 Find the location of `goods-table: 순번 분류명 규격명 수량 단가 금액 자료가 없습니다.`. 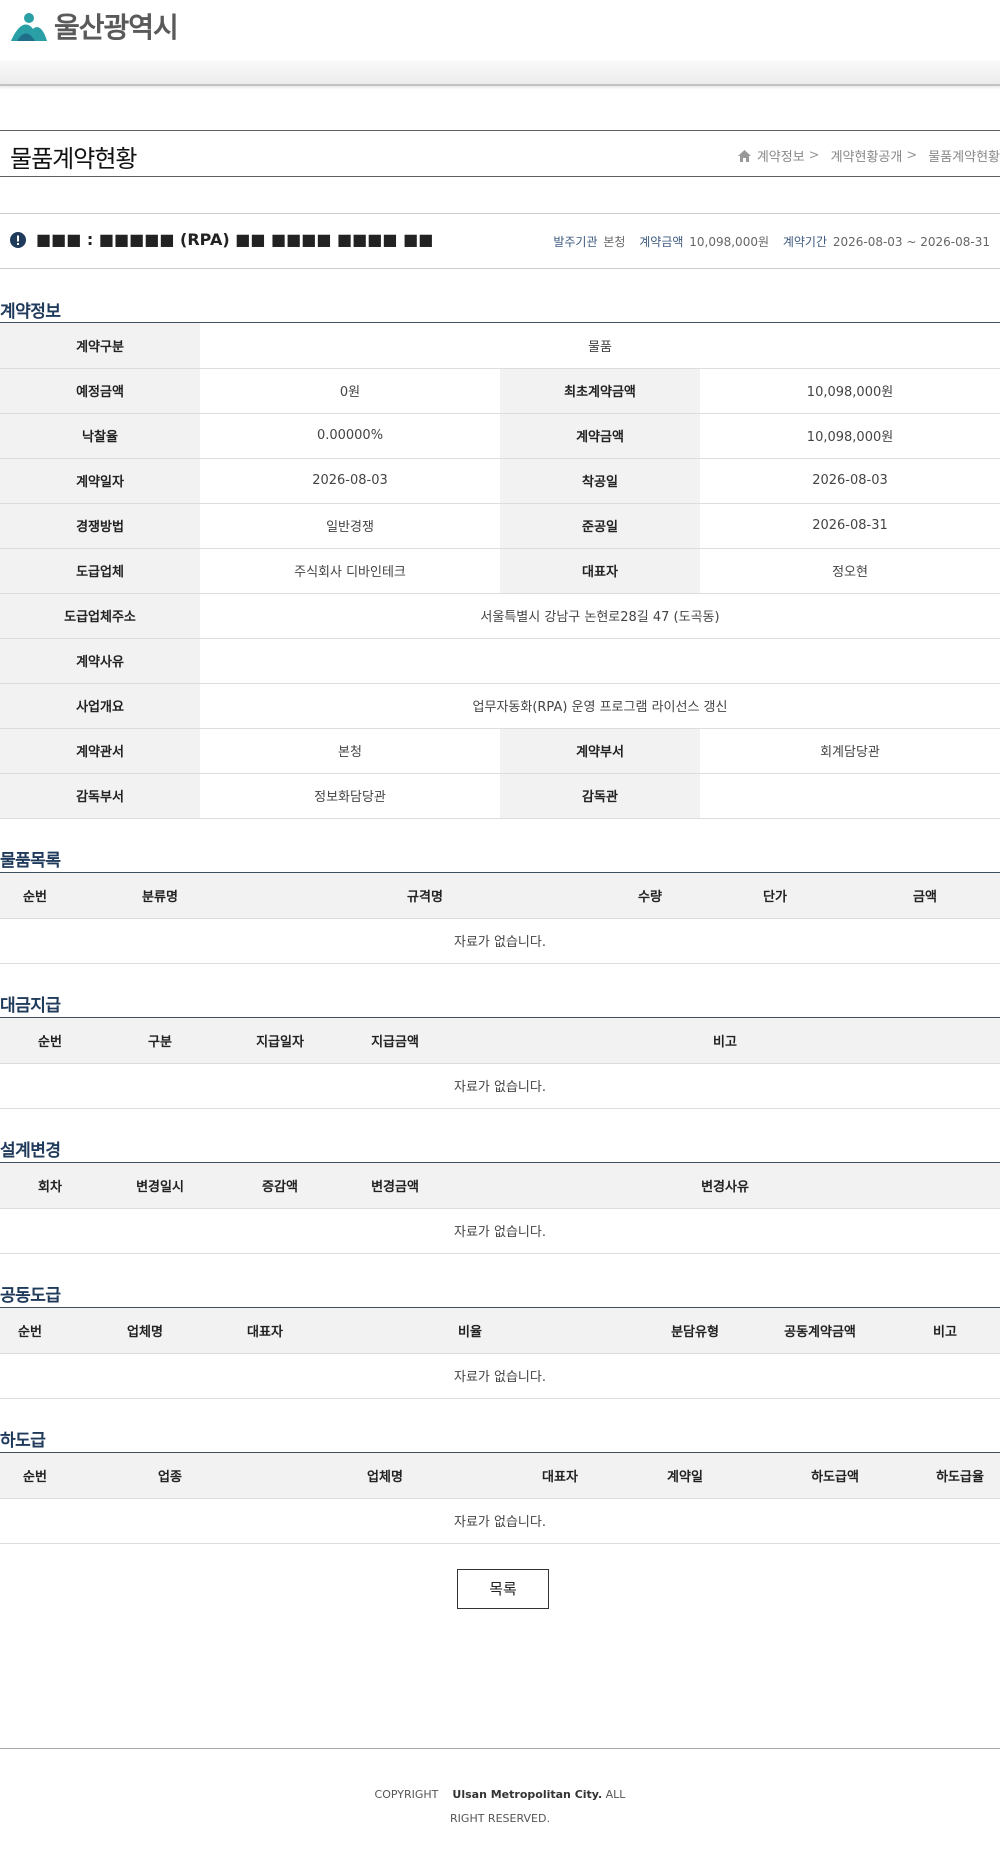

goods-table: 순번 분류명 규격명 수량 단가 금액 자료가 없습니다. is located at coordinates (500, 918).